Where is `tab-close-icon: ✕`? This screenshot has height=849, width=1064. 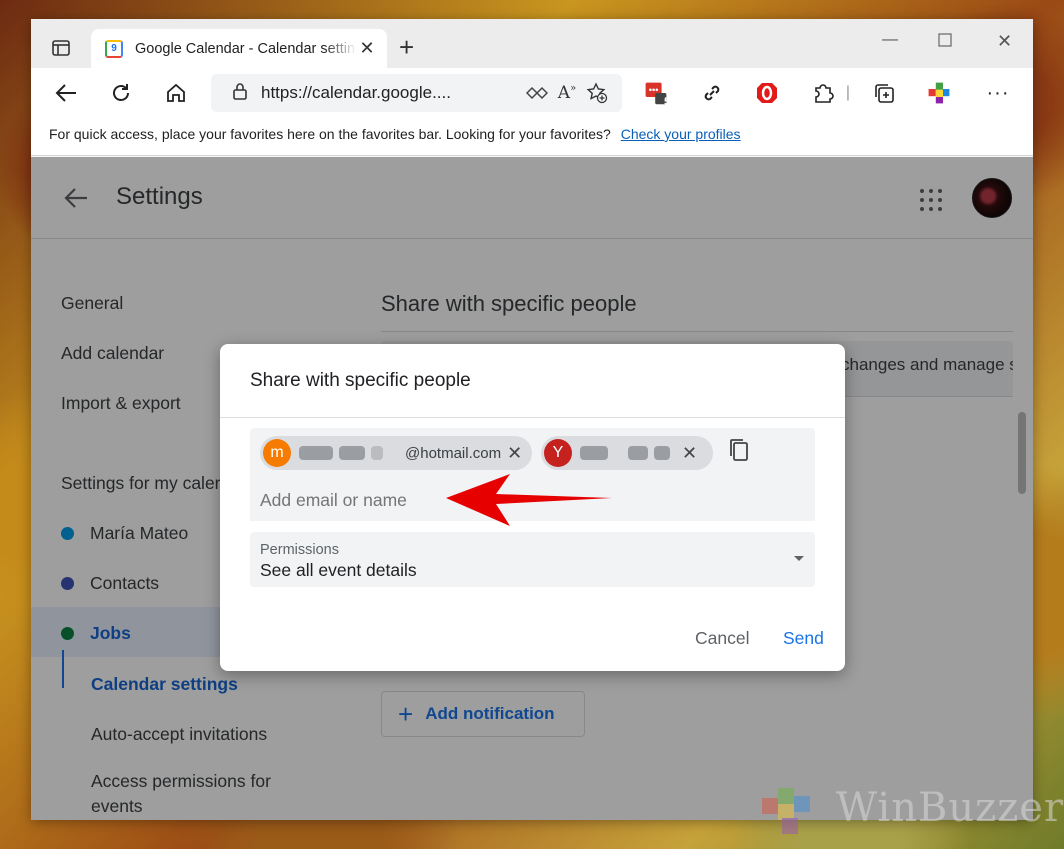 tab-close-icon: ✕ is located at coordinates (367, 48).